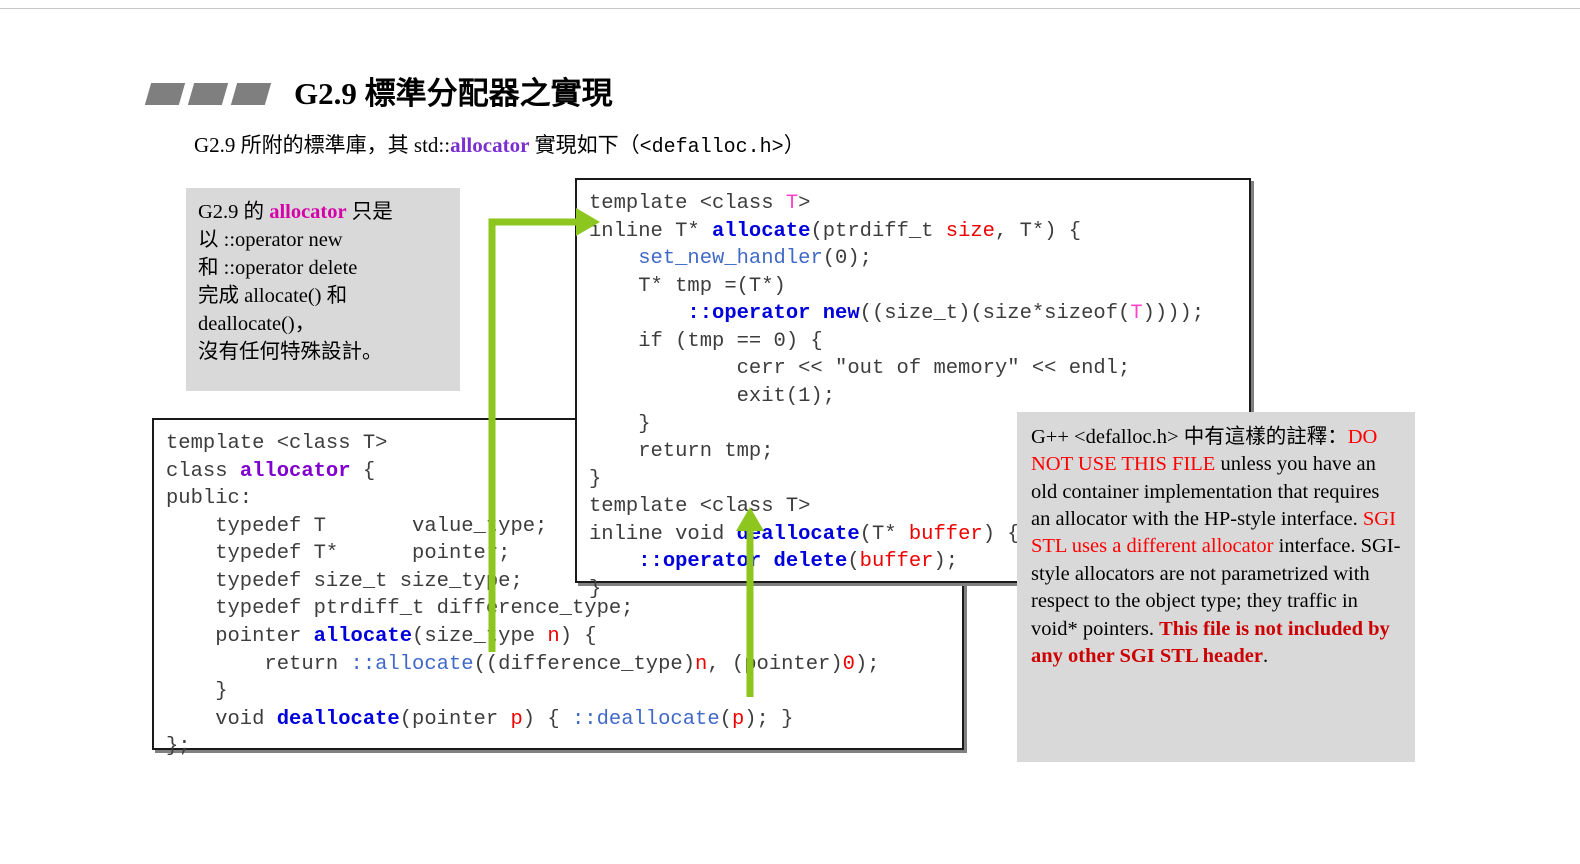 The image size is (1580, 864). I want to click on code-bottom-token: public:, so click(209, 499).